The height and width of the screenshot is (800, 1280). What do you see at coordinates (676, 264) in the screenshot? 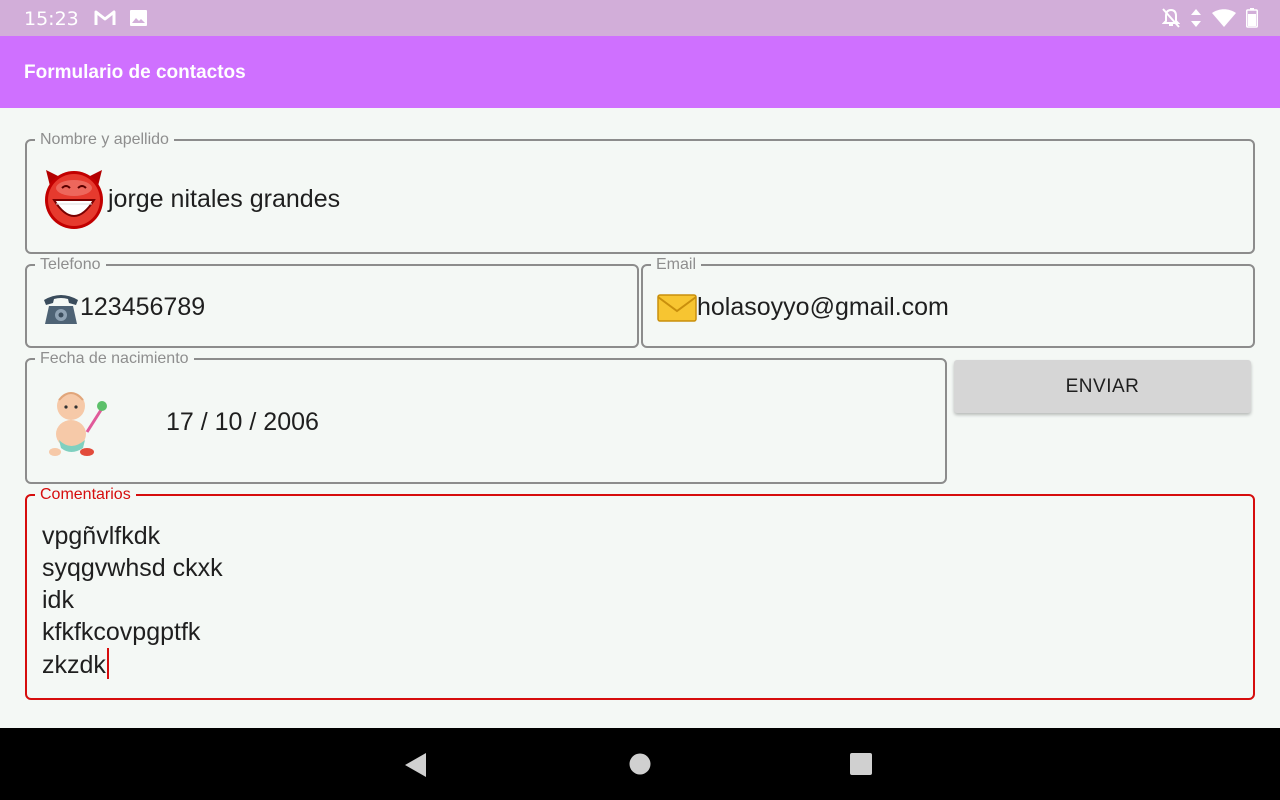
I see `email-field-label: Email` at bounding box center [676, 264].